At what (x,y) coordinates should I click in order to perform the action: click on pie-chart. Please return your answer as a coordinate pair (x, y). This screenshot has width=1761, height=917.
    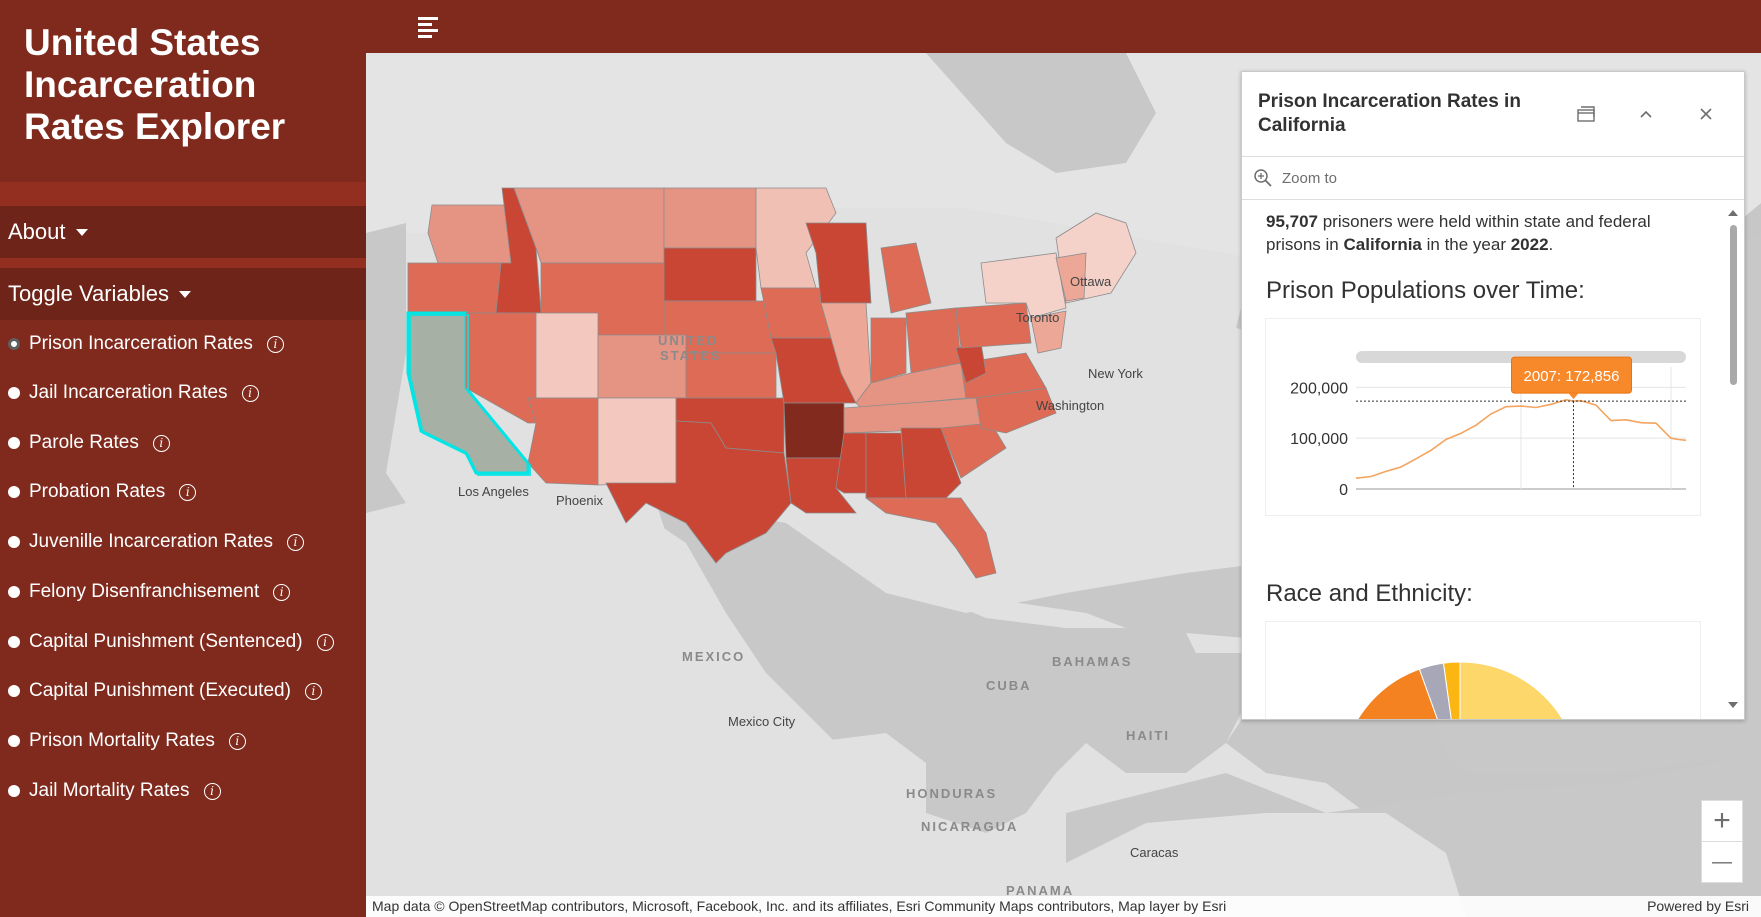
    Looking at the image, I should click on (1483, 670).